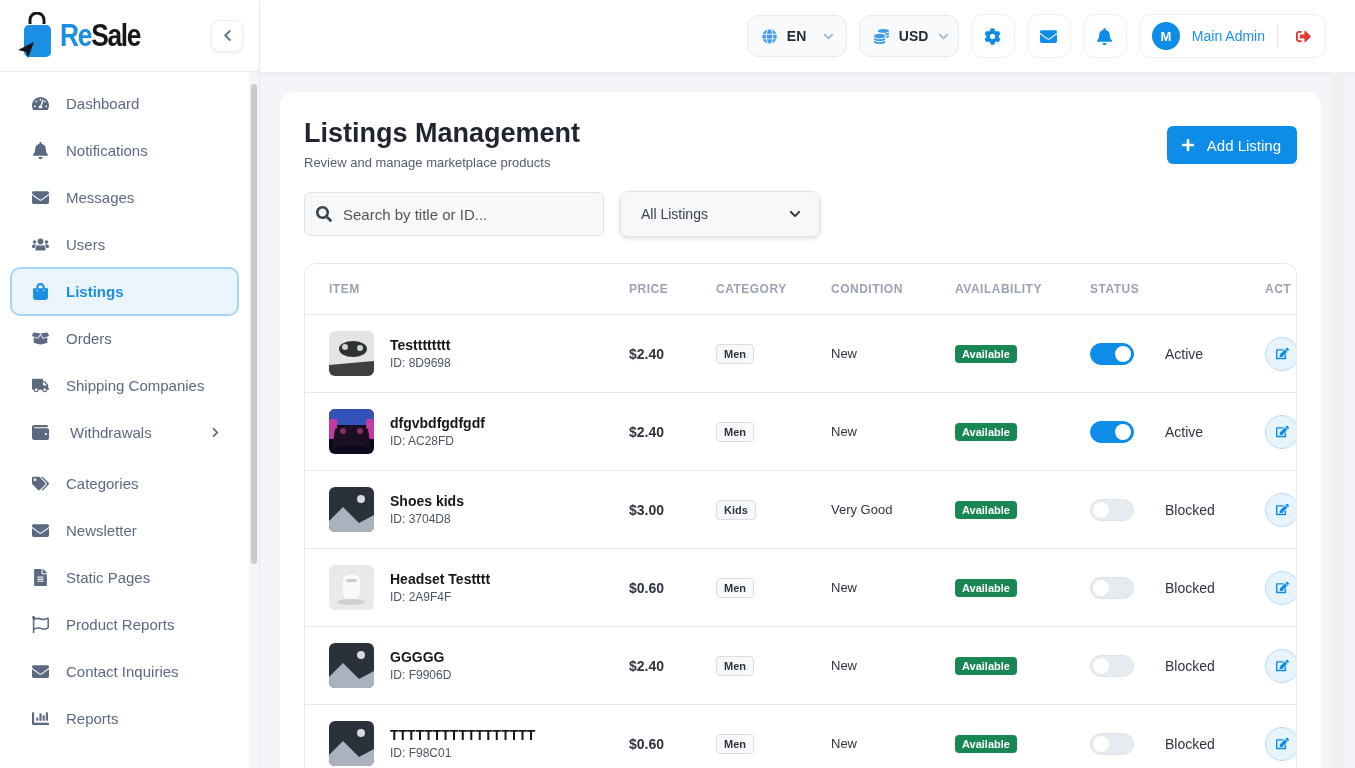  Describe the element at coordinates (215, 432) in the screenshot. I see `chevron-right-icon` at that location.